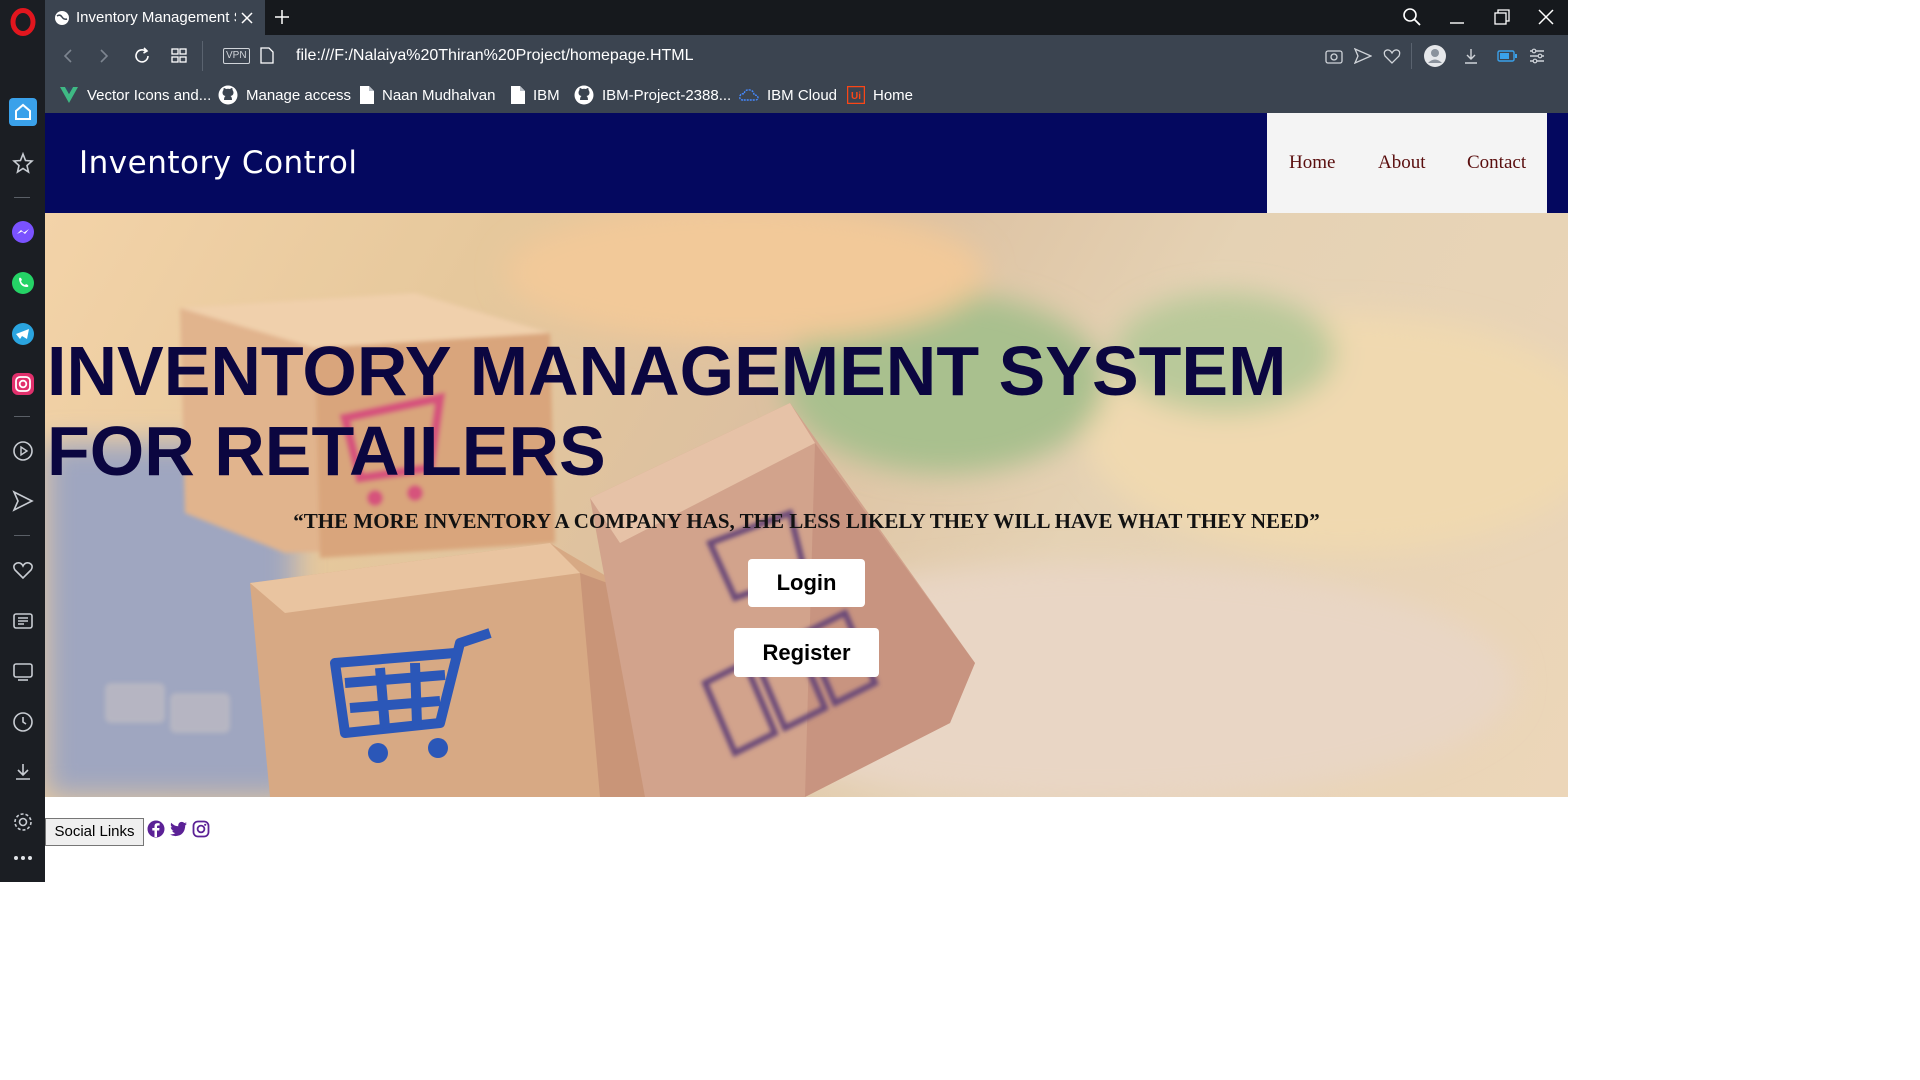  I want to click on bookmark-manage-access: Manage access, so click(284, 95).